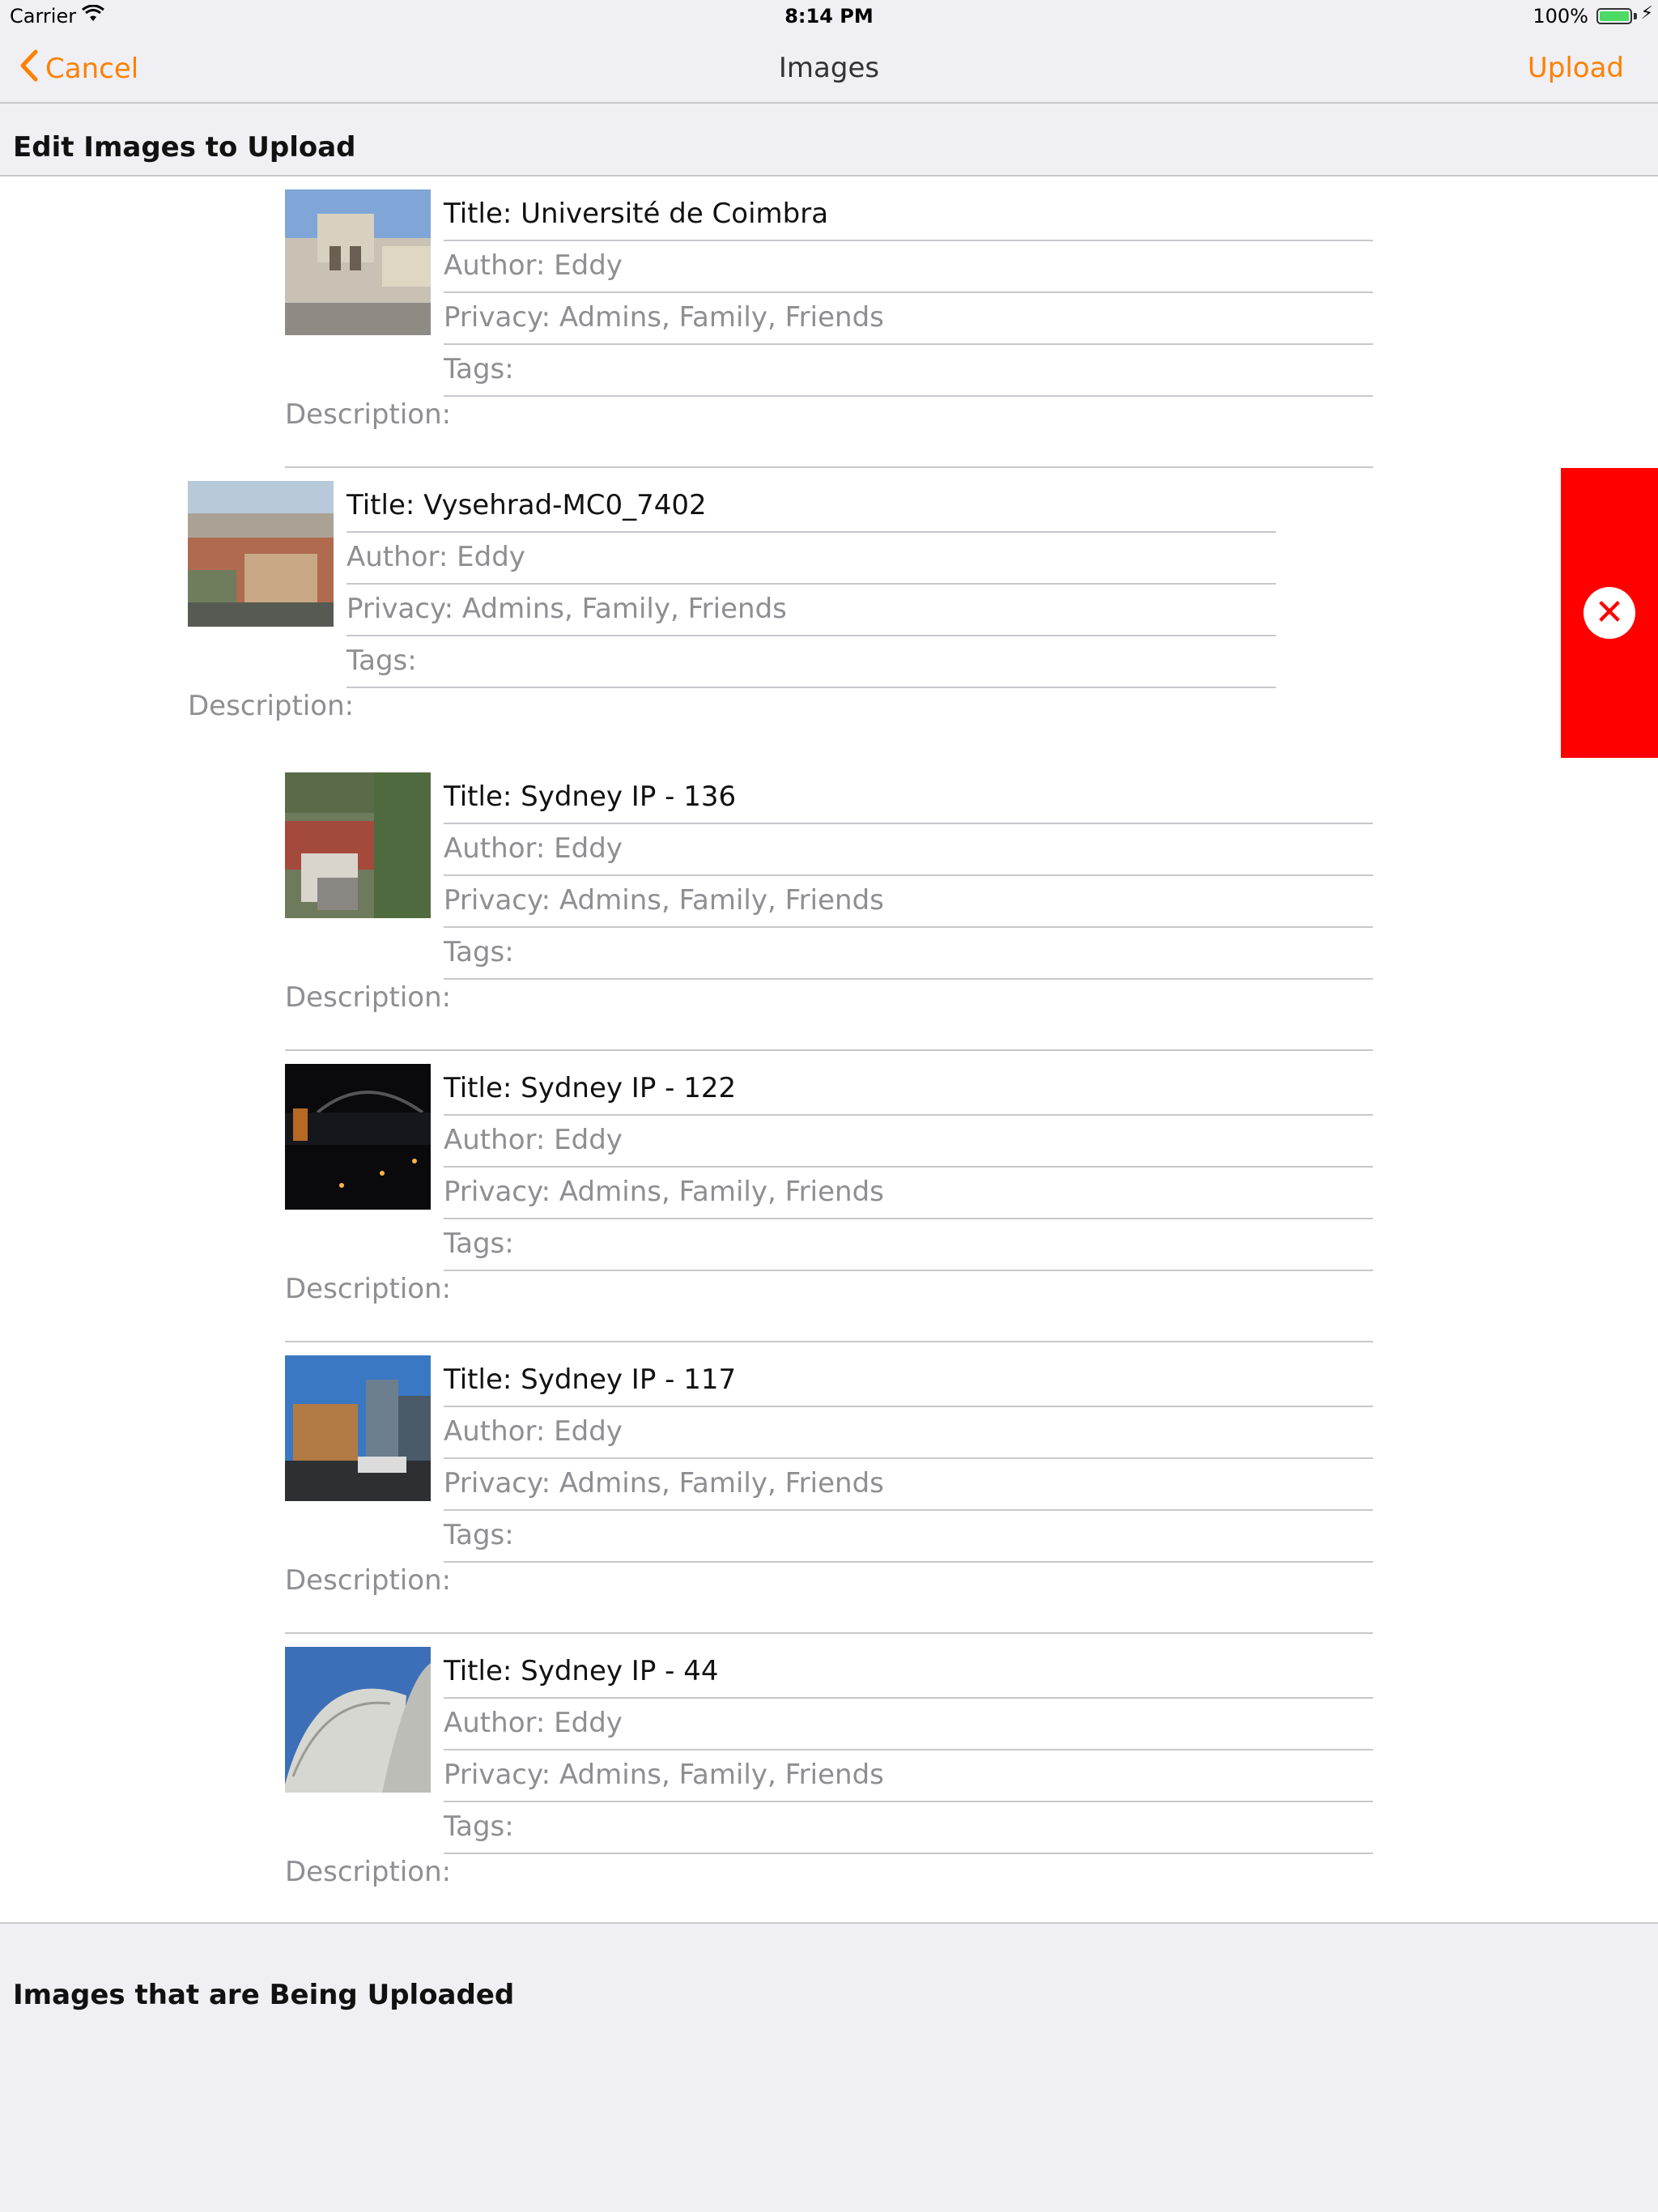  I want to click on title-field: Title: Sydney IP - 122, so click(908, 1090).